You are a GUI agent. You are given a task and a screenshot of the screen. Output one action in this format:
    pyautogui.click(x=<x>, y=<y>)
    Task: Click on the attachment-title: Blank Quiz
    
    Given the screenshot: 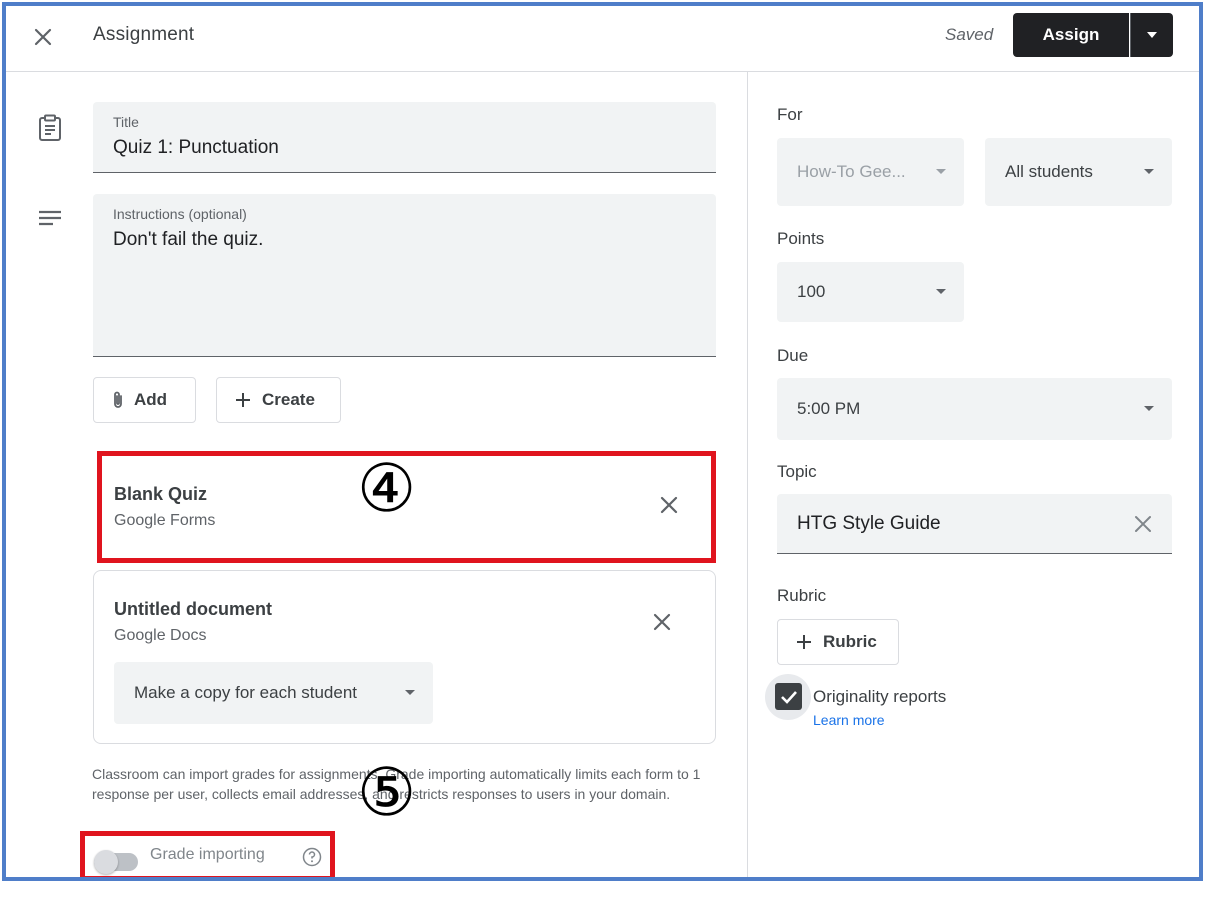 What is the action you would take?
    pyautogui.click(x=161, y=494)
    